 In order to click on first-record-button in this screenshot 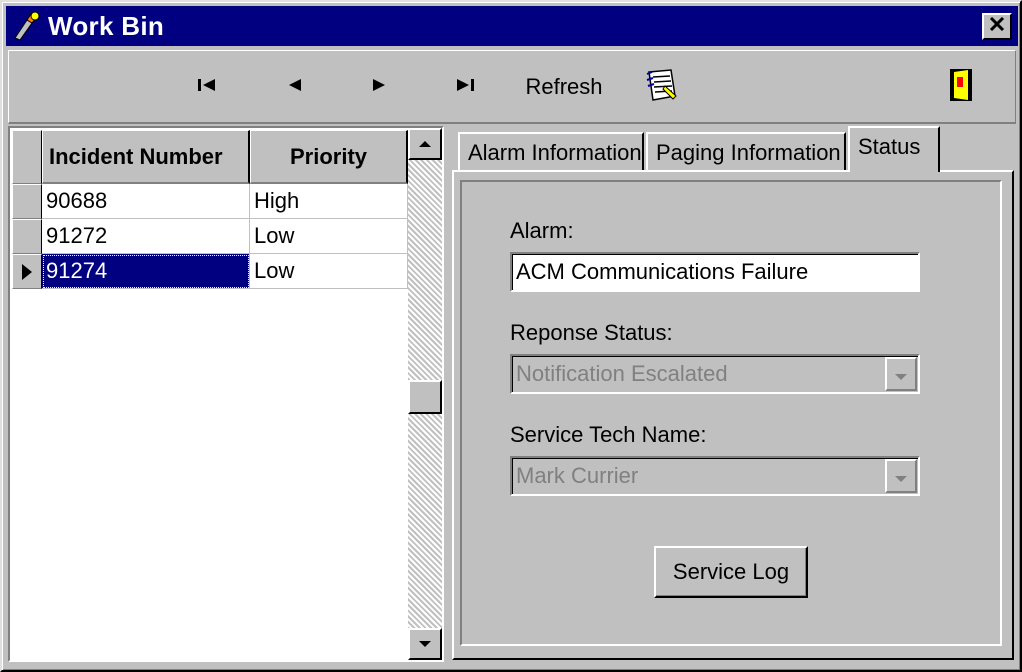, I will do `click(207, 87)`.